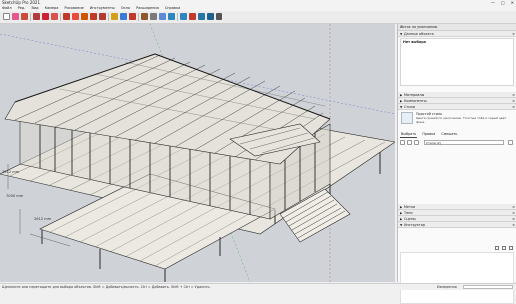 This screenshot has height=304, width=516. What do you see at coordinates (144, 16) in the screenshot?
I see `pan-icon` at bounding box center [144, 16].